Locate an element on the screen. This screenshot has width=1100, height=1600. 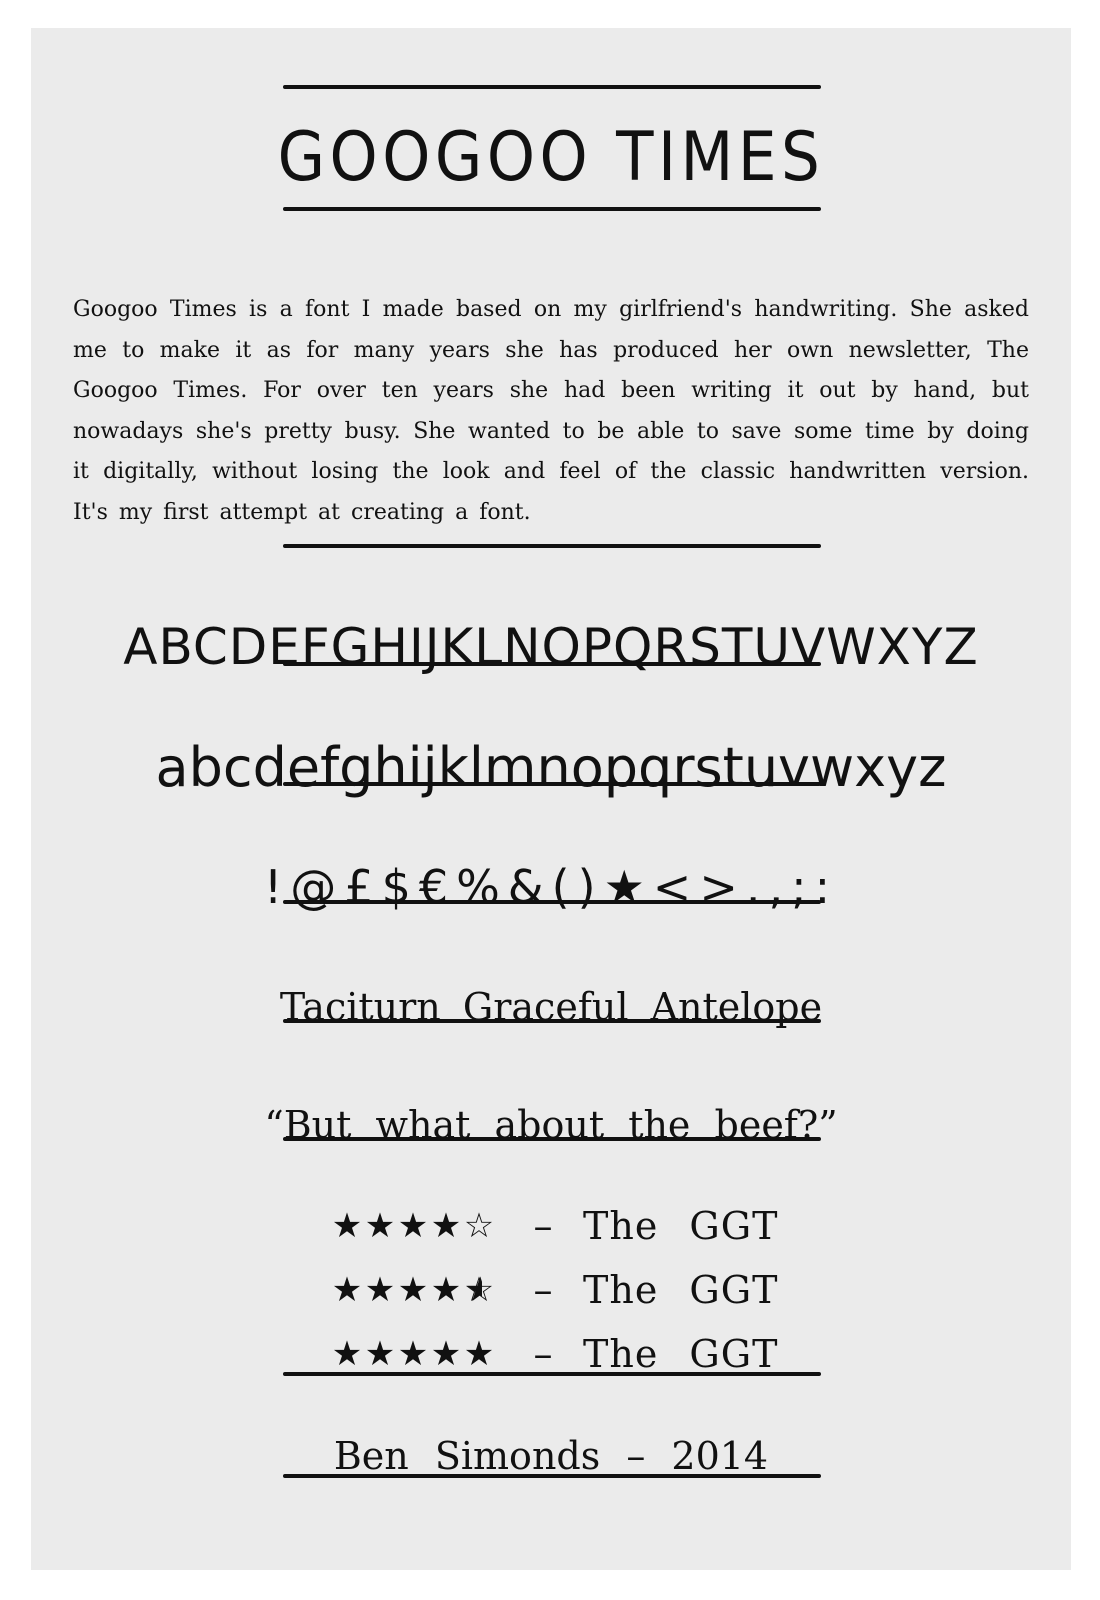
uppercase-sample: ABCDEFGHIJKLNOPQRSTUVWXYZ is located at coordinates (551, 647).